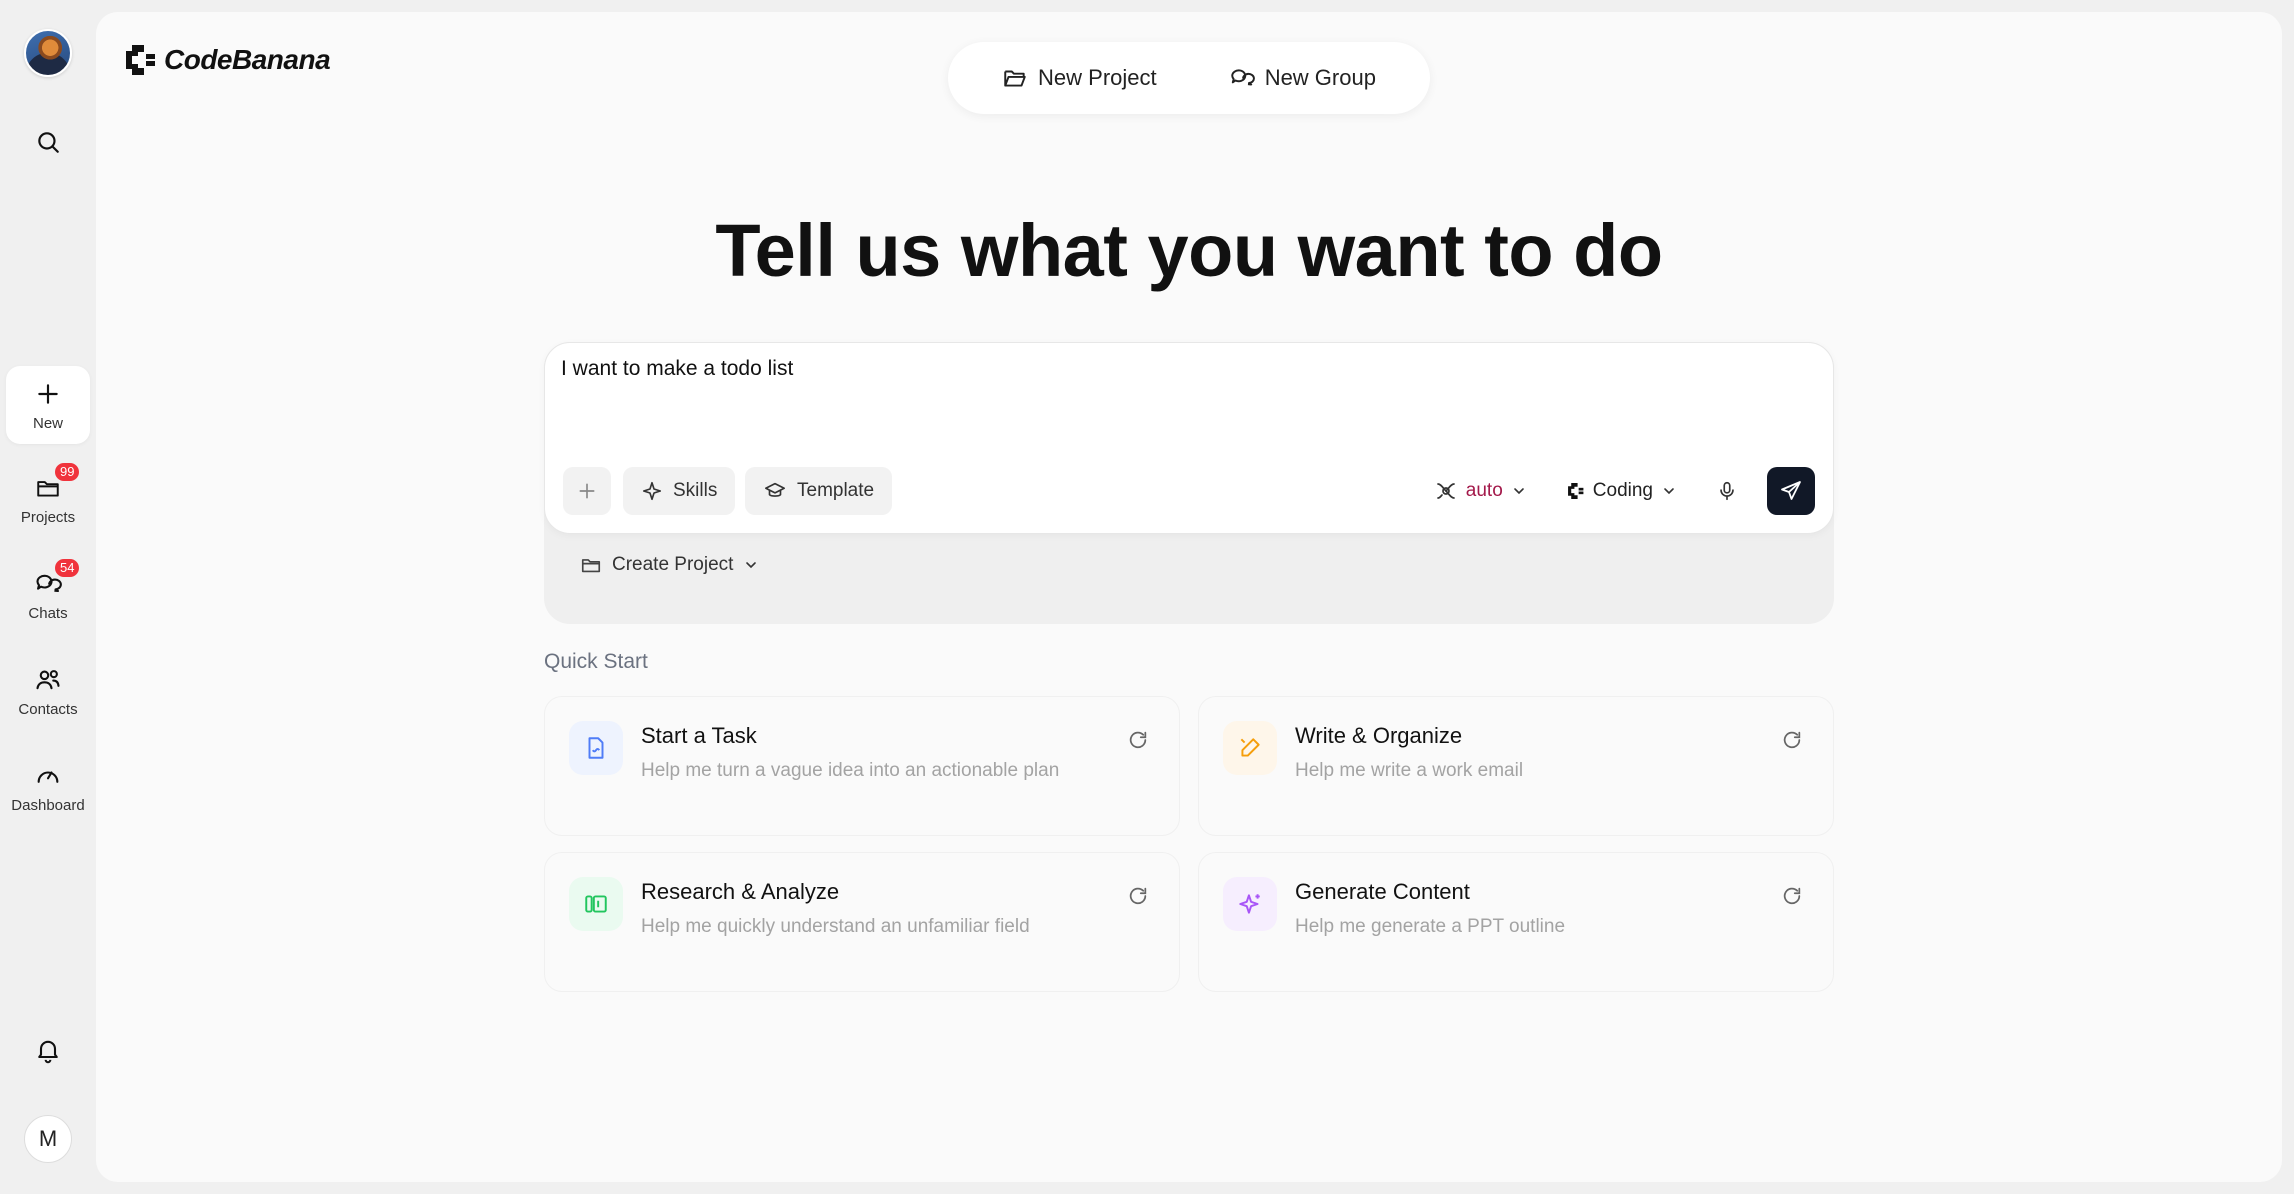 The height and width of the screenshot is (1194, 2294). I want to click on new-group-button: New Group, so click(1302, 78).